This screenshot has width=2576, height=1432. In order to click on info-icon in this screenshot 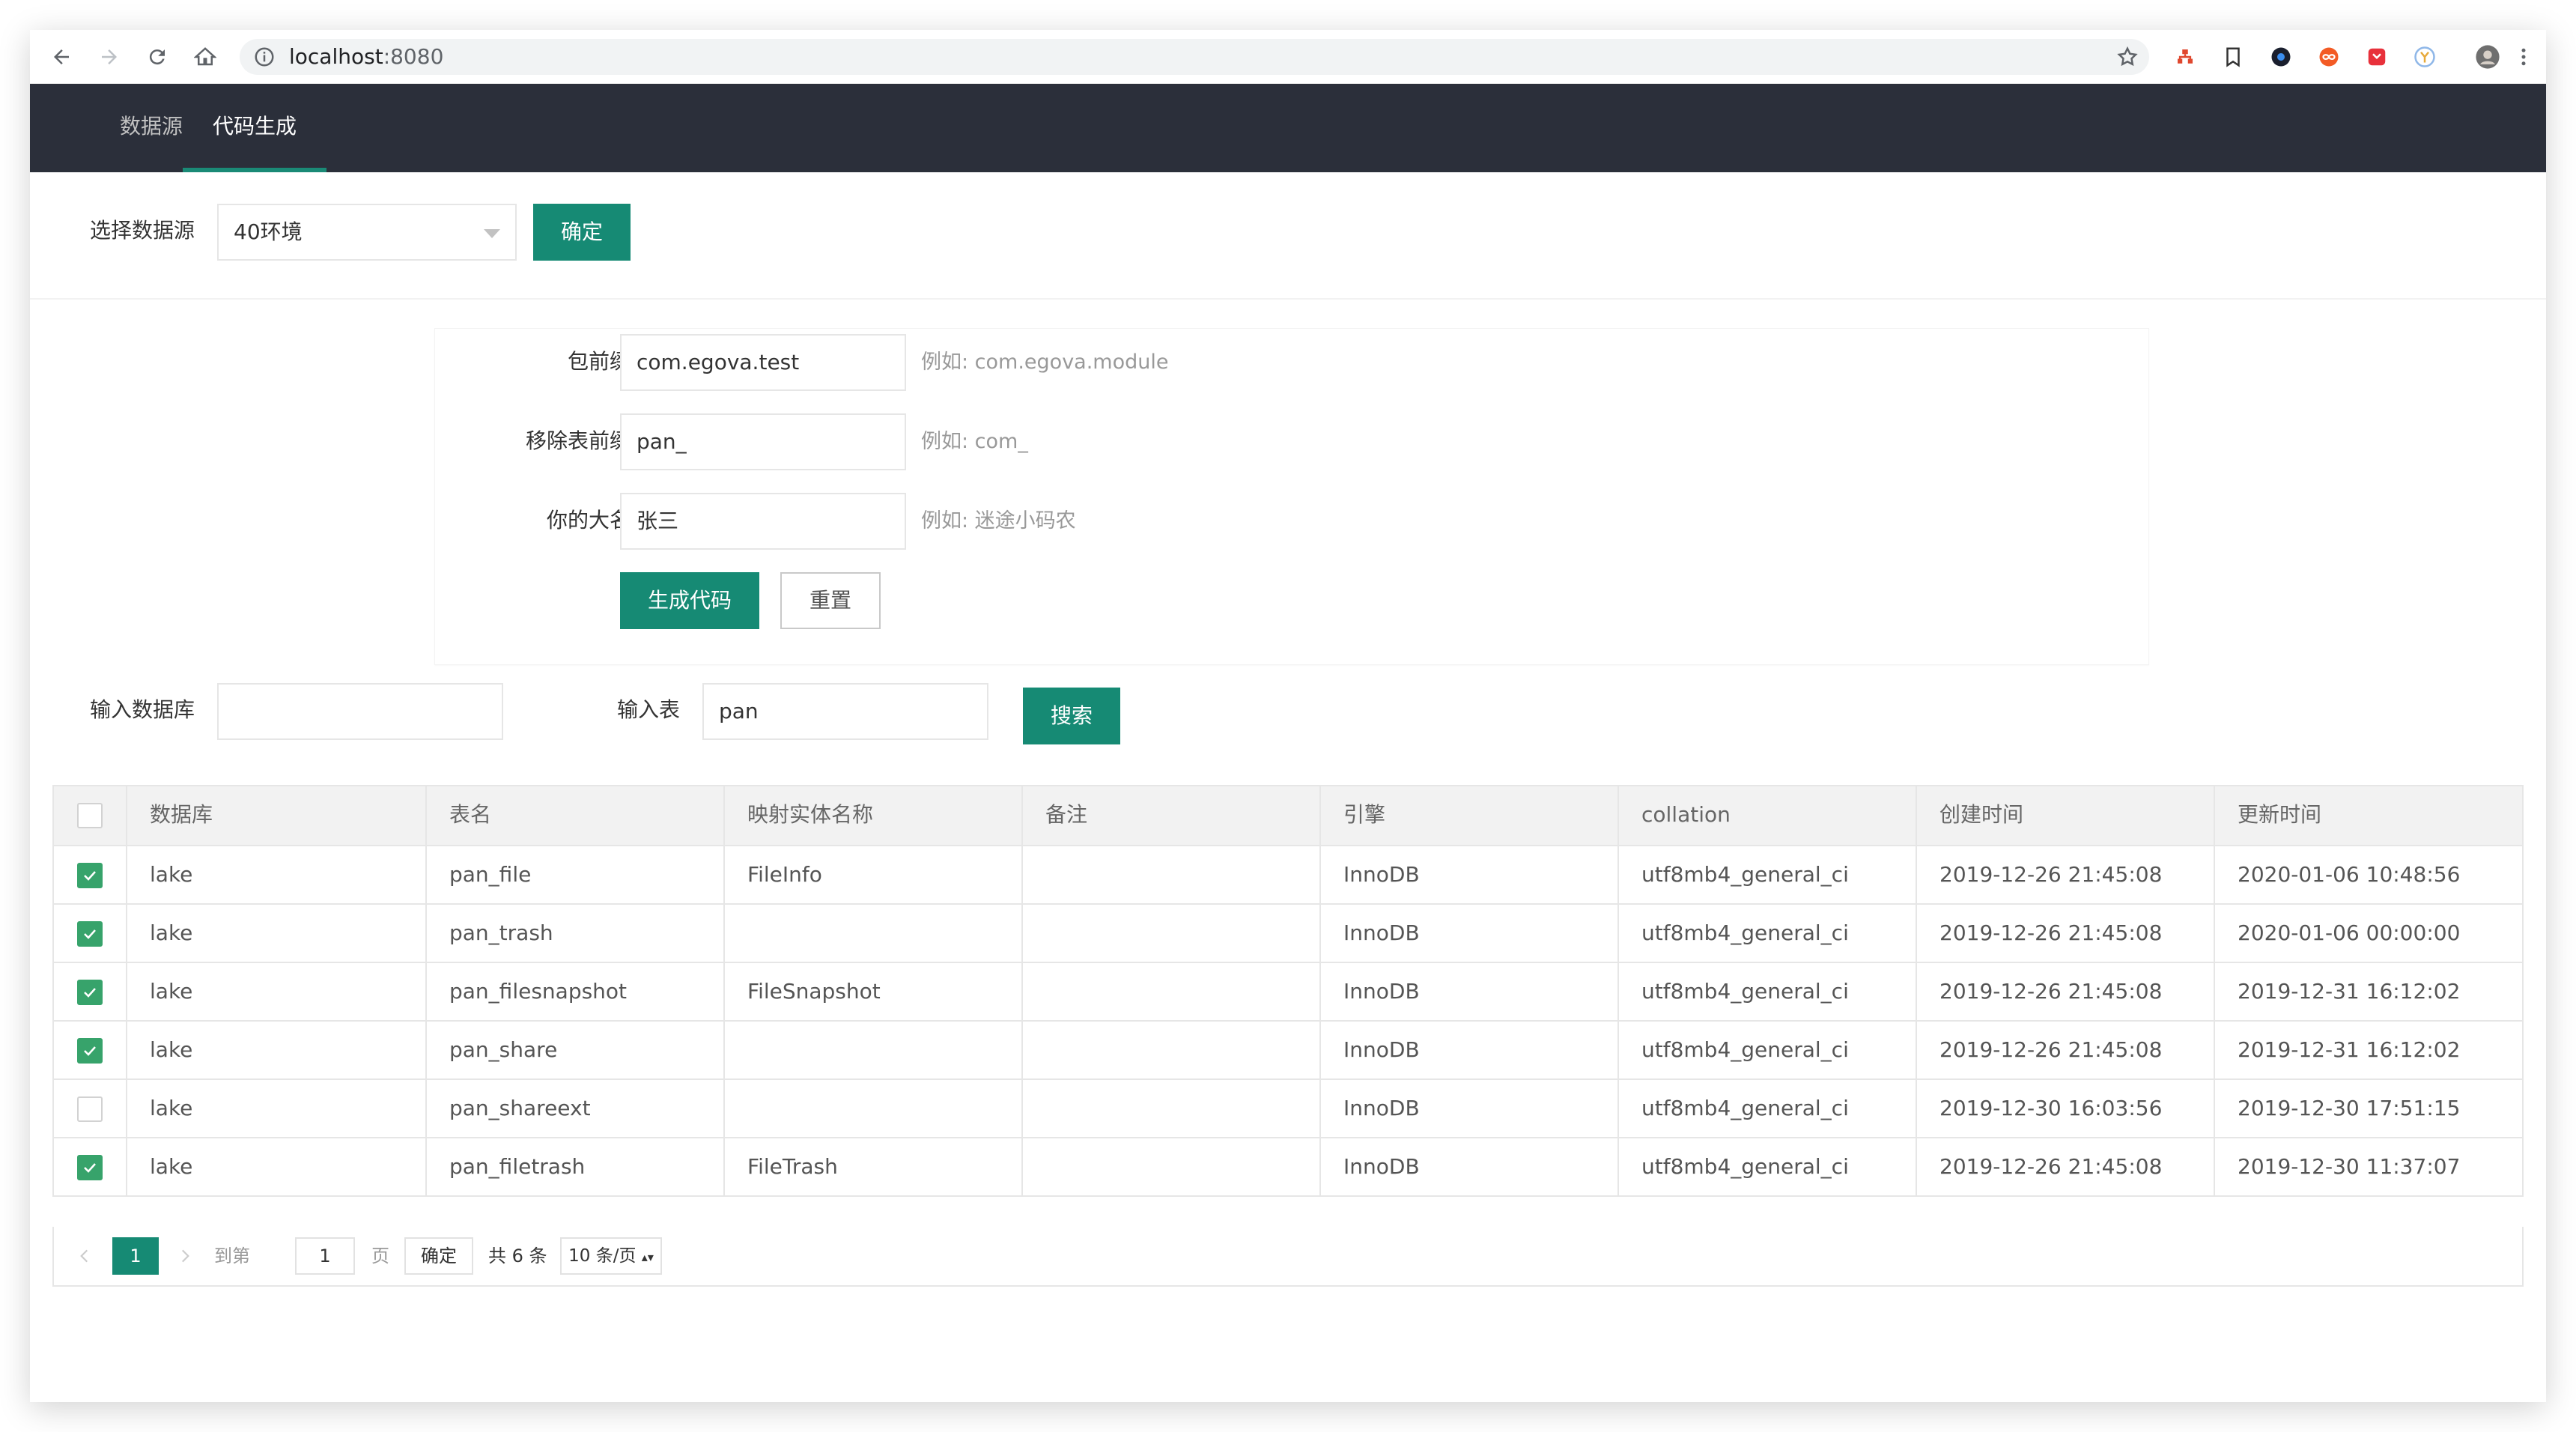, I will do `click(264, 57)`.